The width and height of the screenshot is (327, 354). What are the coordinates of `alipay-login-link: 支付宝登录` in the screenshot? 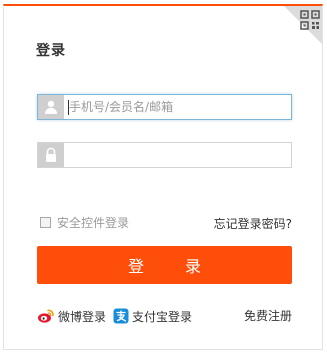 It's located at (152, 316).